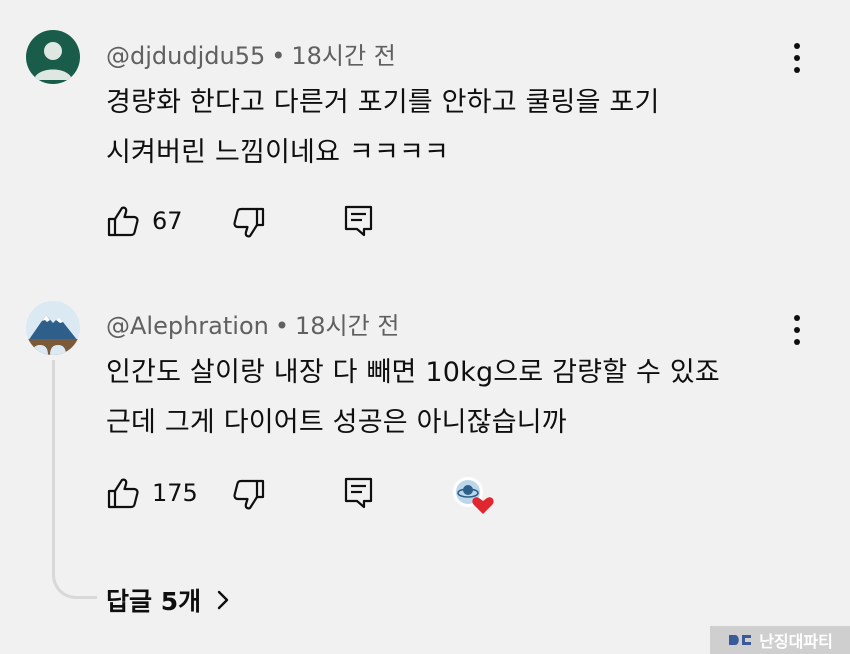 Image resolution: width=850 pixels, height=654 pixels. I want to click on view-replies-button: 답글 5개, so click(170, 600).